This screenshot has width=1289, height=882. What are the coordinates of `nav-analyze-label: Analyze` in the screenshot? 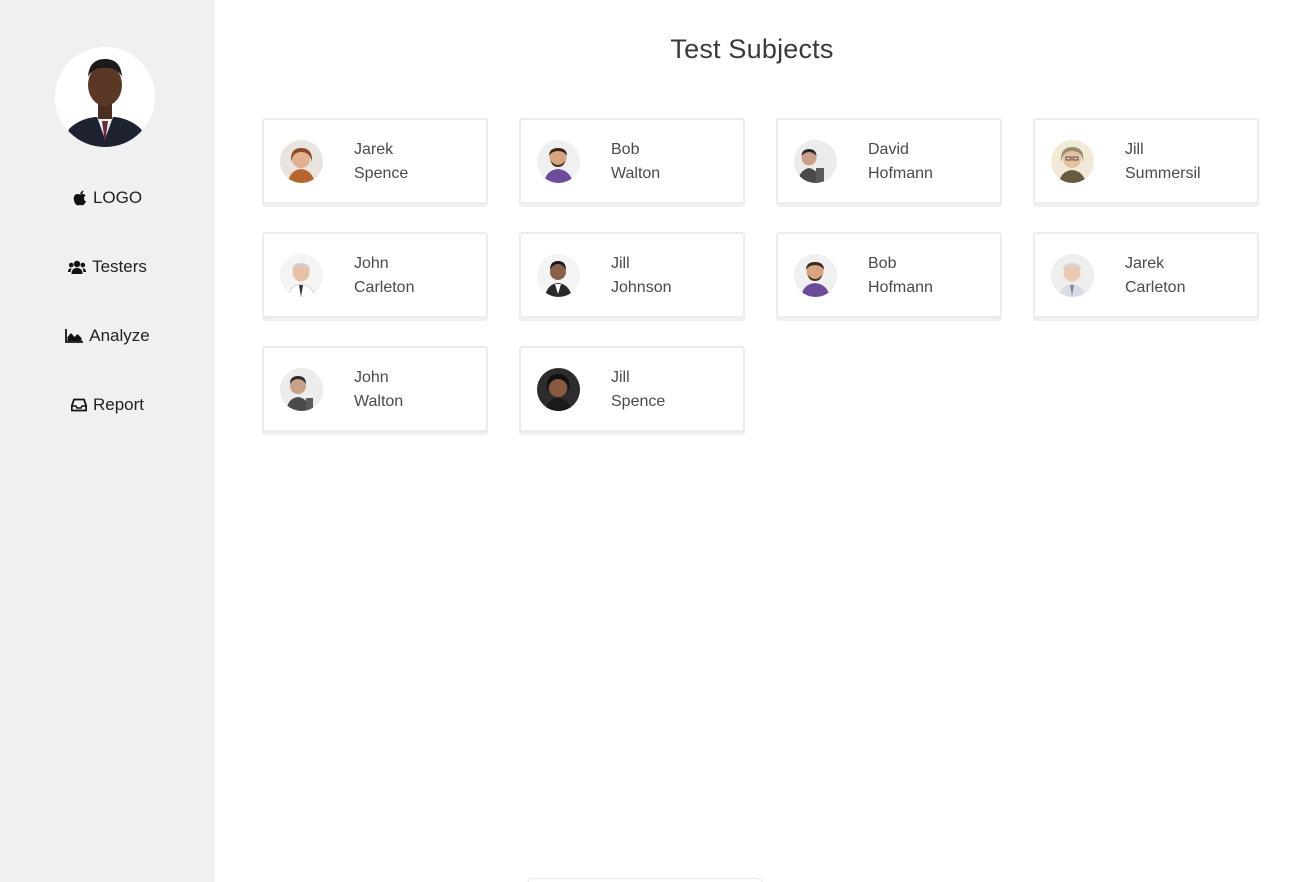 It's located at (119, 335).